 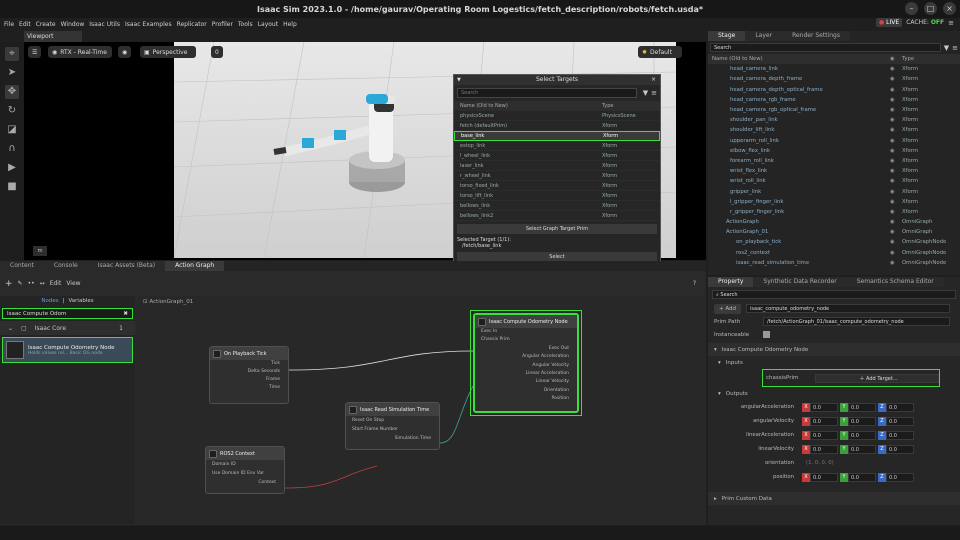 I want to click on menu-edit: Edit, so click(x=25, y=24).